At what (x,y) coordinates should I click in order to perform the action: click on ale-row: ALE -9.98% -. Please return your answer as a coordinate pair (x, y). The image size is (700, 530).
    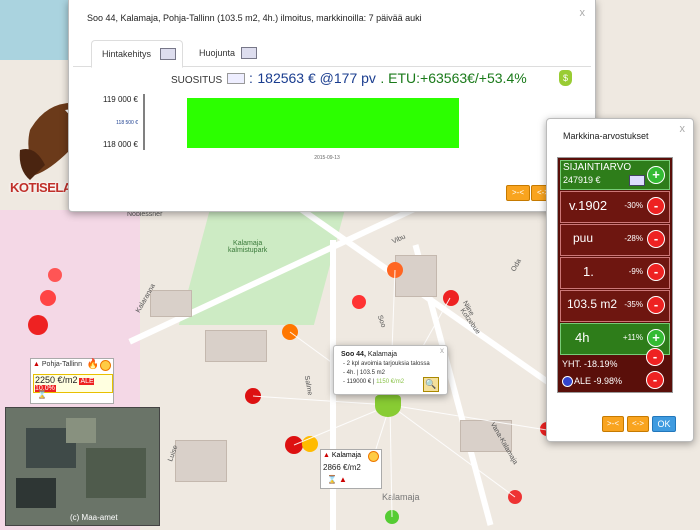
    Looking at the image, I should click on (614, 380).